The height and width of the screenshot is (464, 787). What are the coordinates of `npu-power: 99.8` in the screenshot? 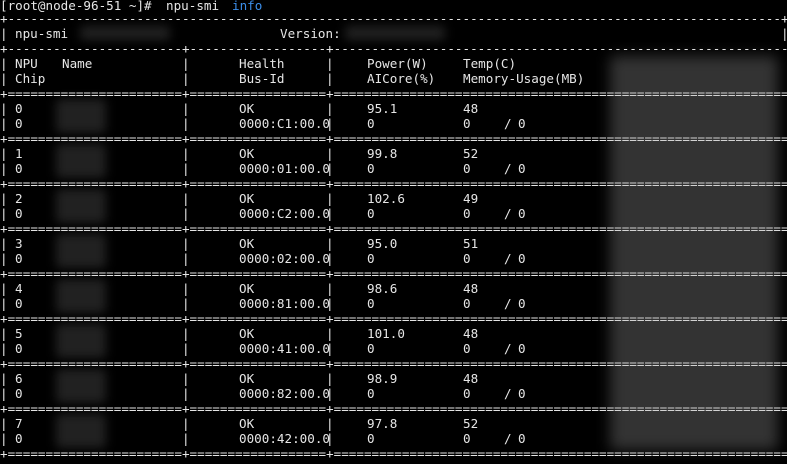 It's located at (382, 153).